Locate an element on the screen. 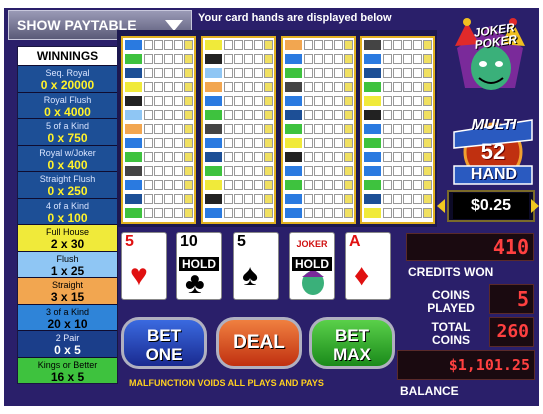  winnings-row: Straight Flush 0 x 250 is located at coordinates (67, 184).